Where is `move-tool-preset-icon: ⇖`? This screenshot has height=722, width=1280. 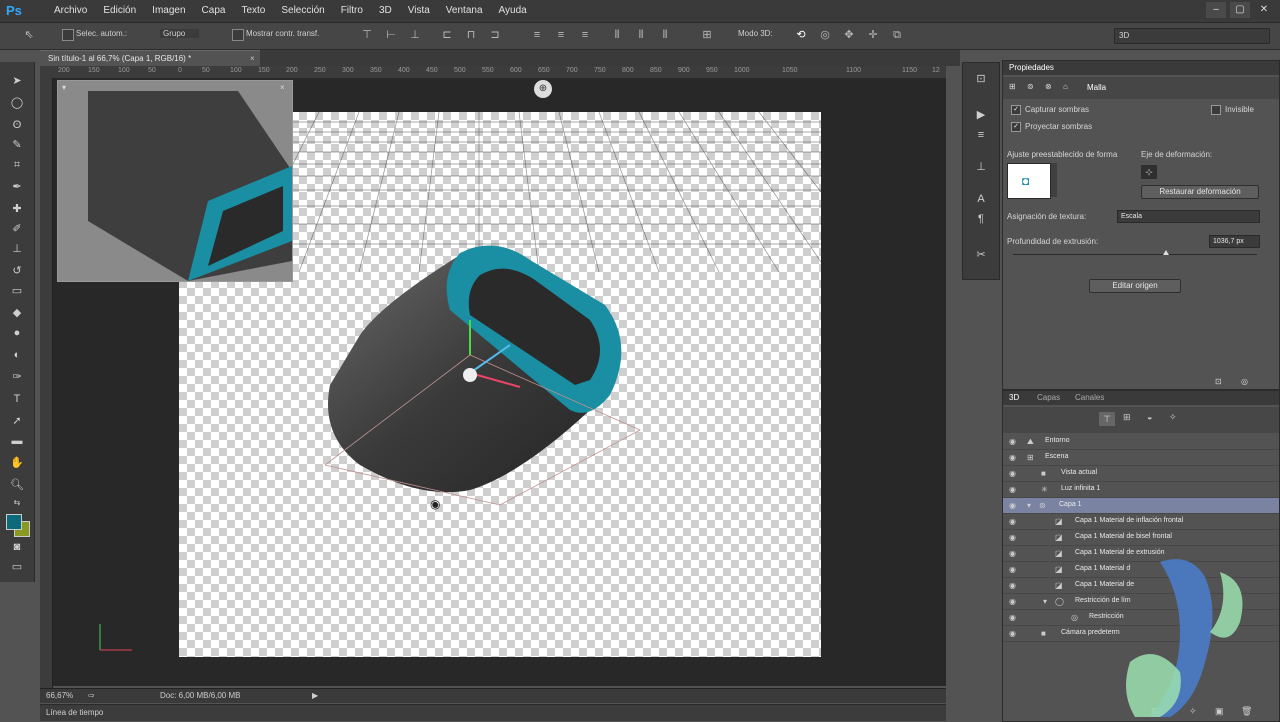 move-tool-preset-icon: ⇖ is located at coordinates (29, 35).